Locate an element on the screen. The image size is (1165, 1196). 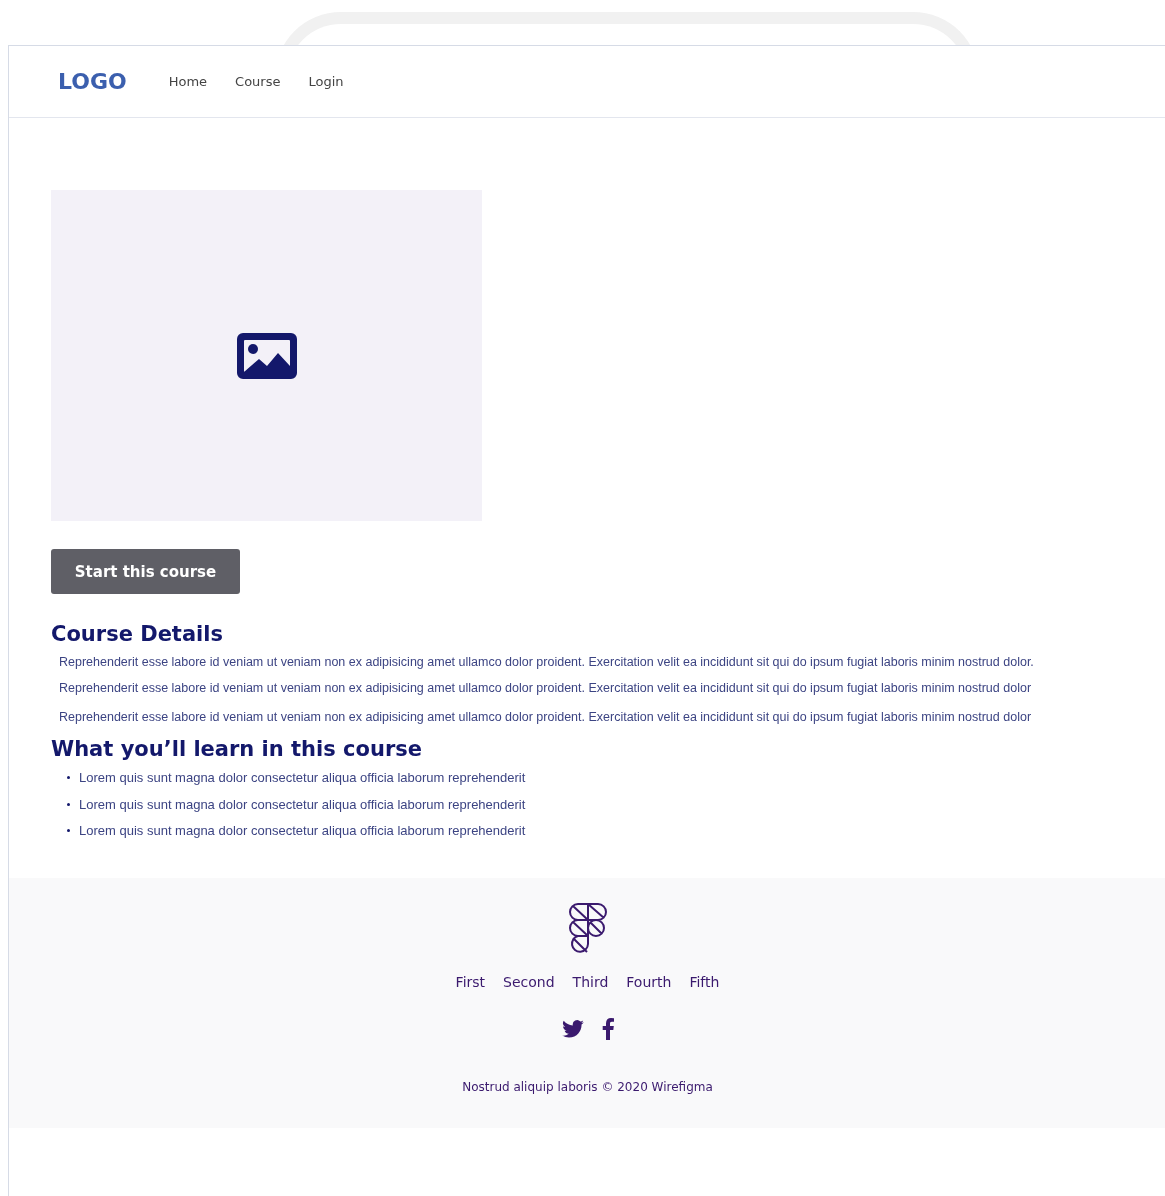
logo: LOGO is located at coordinates (92, 81).